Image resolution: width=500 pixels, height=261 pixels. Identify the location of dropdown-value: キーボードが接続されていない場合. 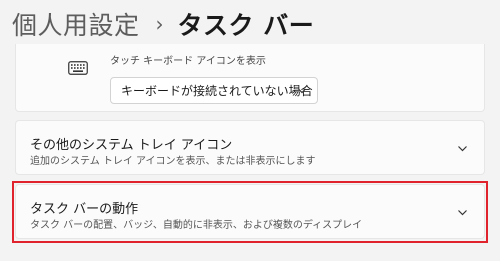
(217, 91).